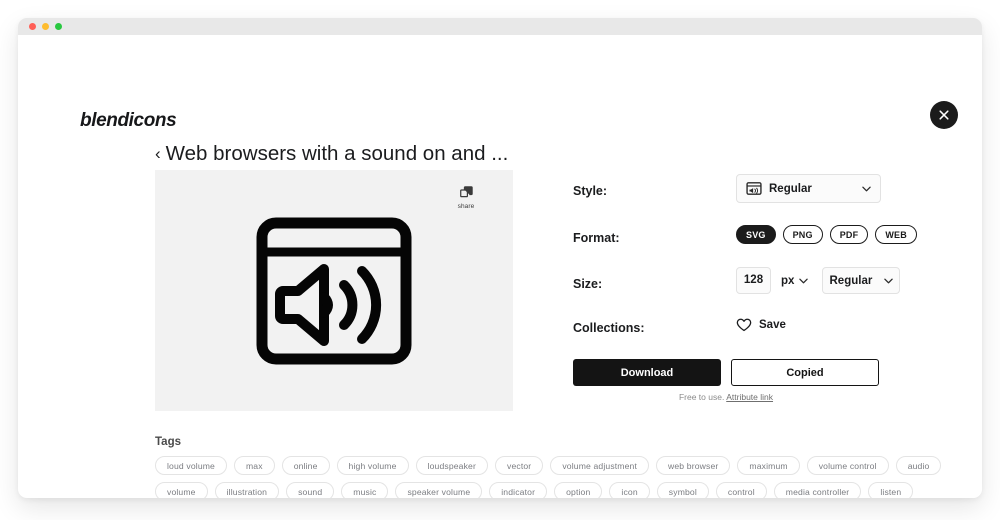 This screenshot has width=1000, height=520. I want to click on copy-button: Copied, so click(805, 372).